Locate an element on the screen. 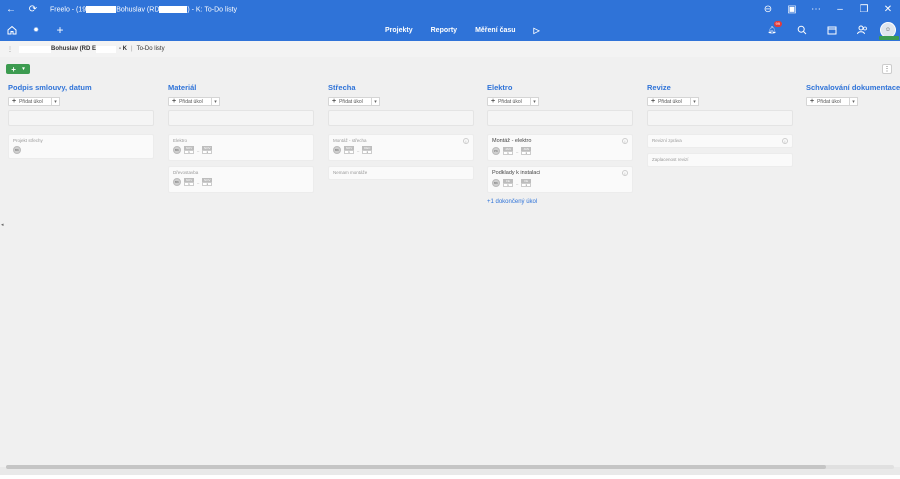 The height and width of the screenshot is (479, 900). todo-list-title: Materiál is located at coordinates (241, 88).